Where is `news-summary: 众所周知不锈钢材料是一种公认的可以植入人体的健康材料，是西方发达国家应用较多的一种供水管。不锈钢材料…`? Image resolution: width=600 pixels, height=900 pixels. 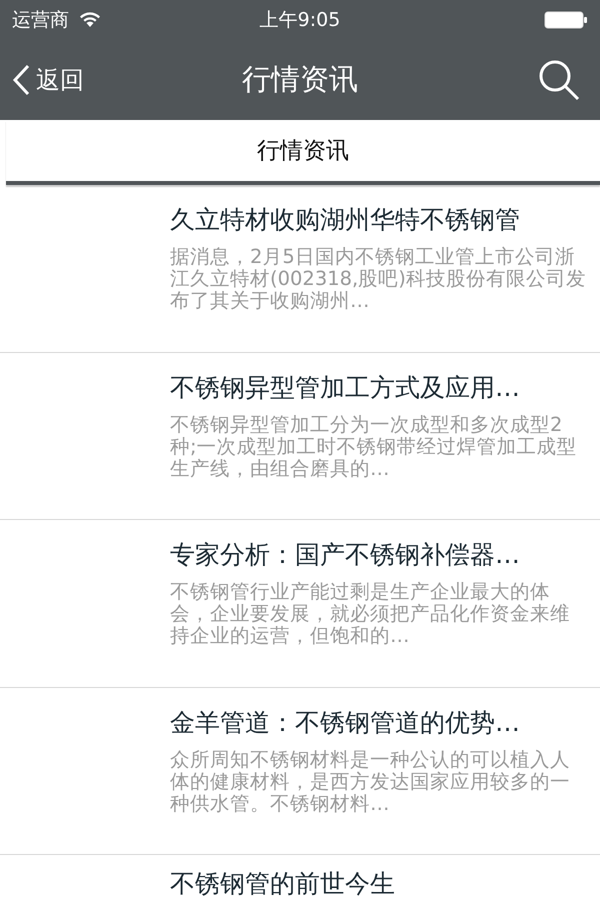 news-summary: 众所周知不锈钢材料是一种公认的可以植入人体的健康材料，是西方发达国家应用较多的一种供水管。不锈钢材料… is located at coordinates (370, 781).